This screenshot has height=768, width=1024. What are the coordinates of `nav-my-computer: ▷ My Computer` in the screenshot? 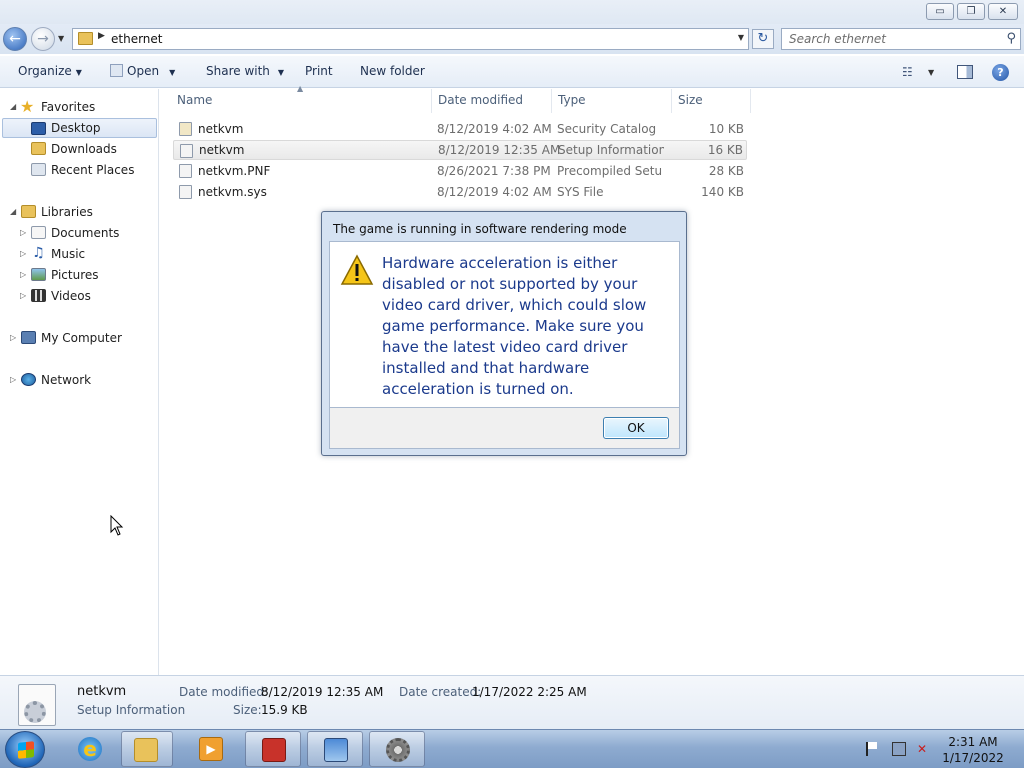 It's located at (78, 338).